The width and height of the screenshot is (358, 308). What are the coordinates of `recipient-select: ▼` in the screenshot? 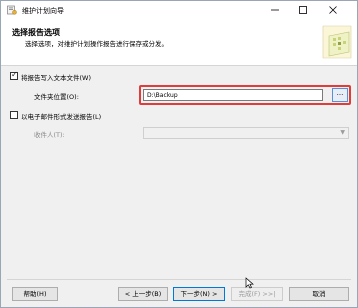 It's located at (246, 133).